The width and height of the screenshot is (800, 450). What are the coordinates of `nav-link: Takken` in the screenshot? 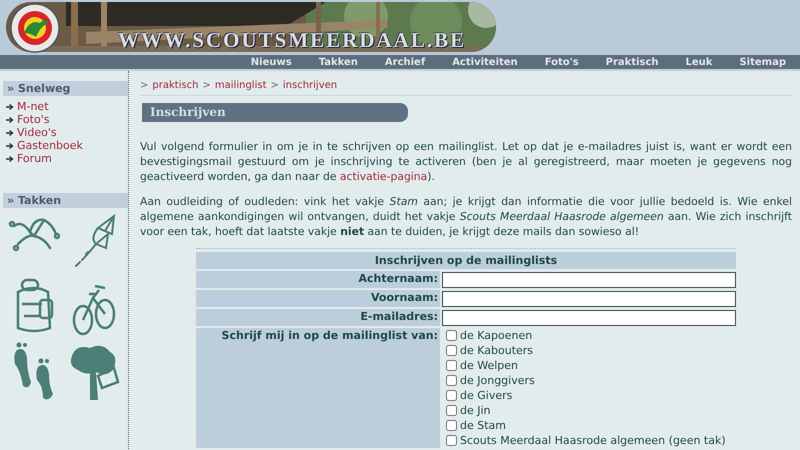 It's located at (338, 62).